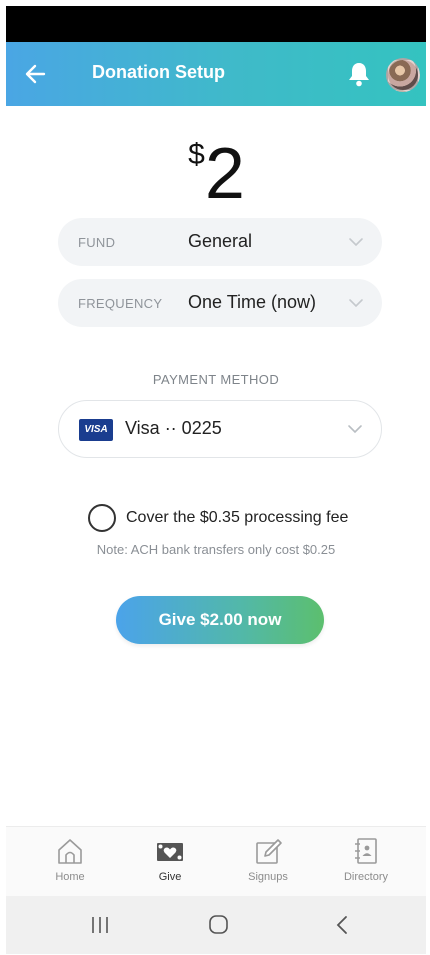 This screenshot has width=430, height=955. I want to click on back-button, so click(36, 74).